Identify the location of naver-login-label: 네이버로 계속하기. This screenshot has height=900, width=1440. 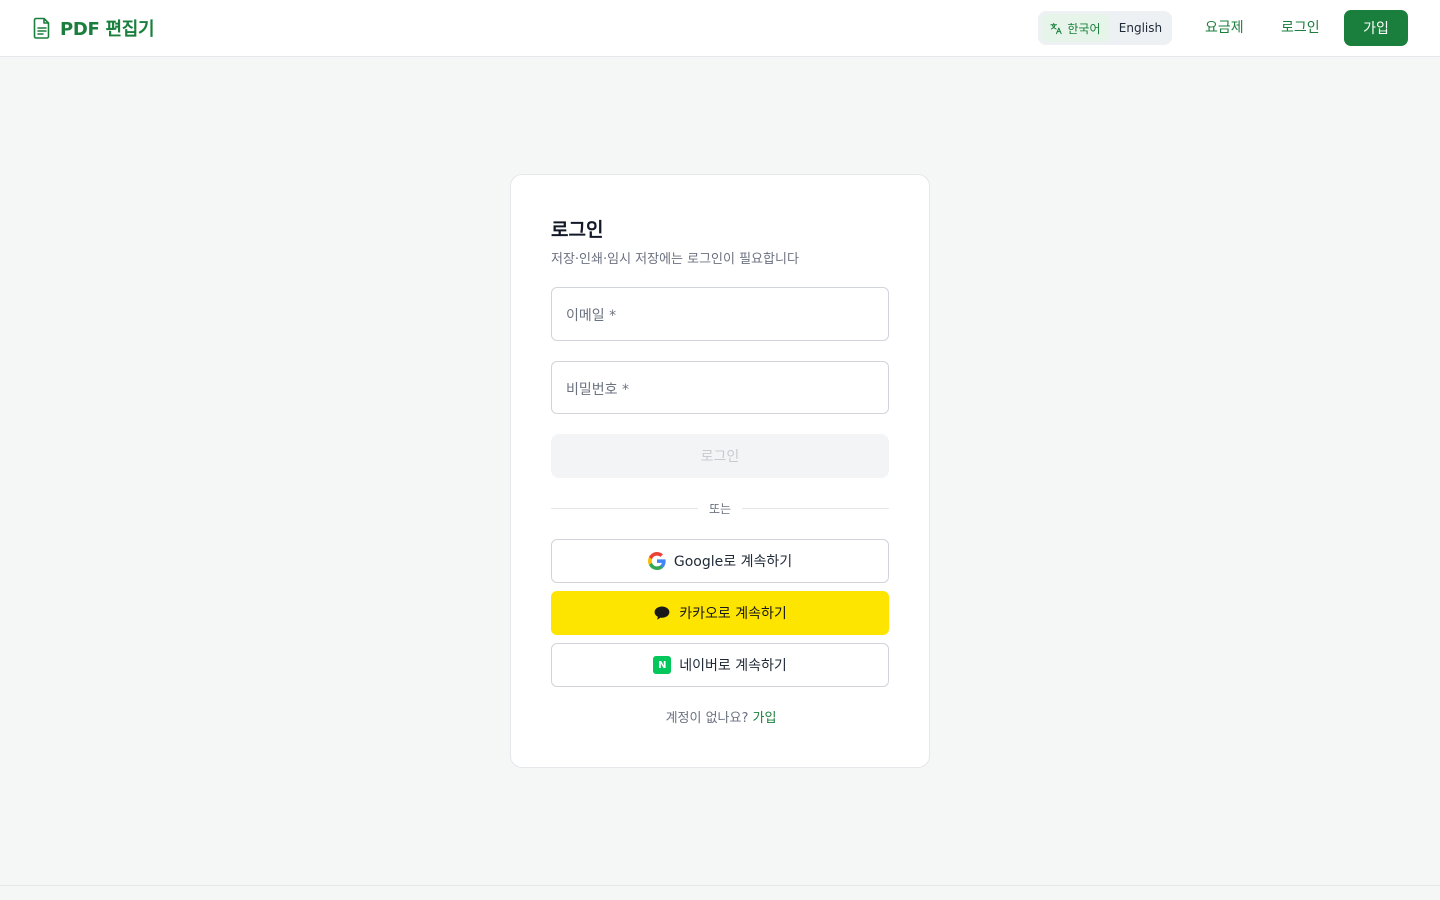
(733, 666).